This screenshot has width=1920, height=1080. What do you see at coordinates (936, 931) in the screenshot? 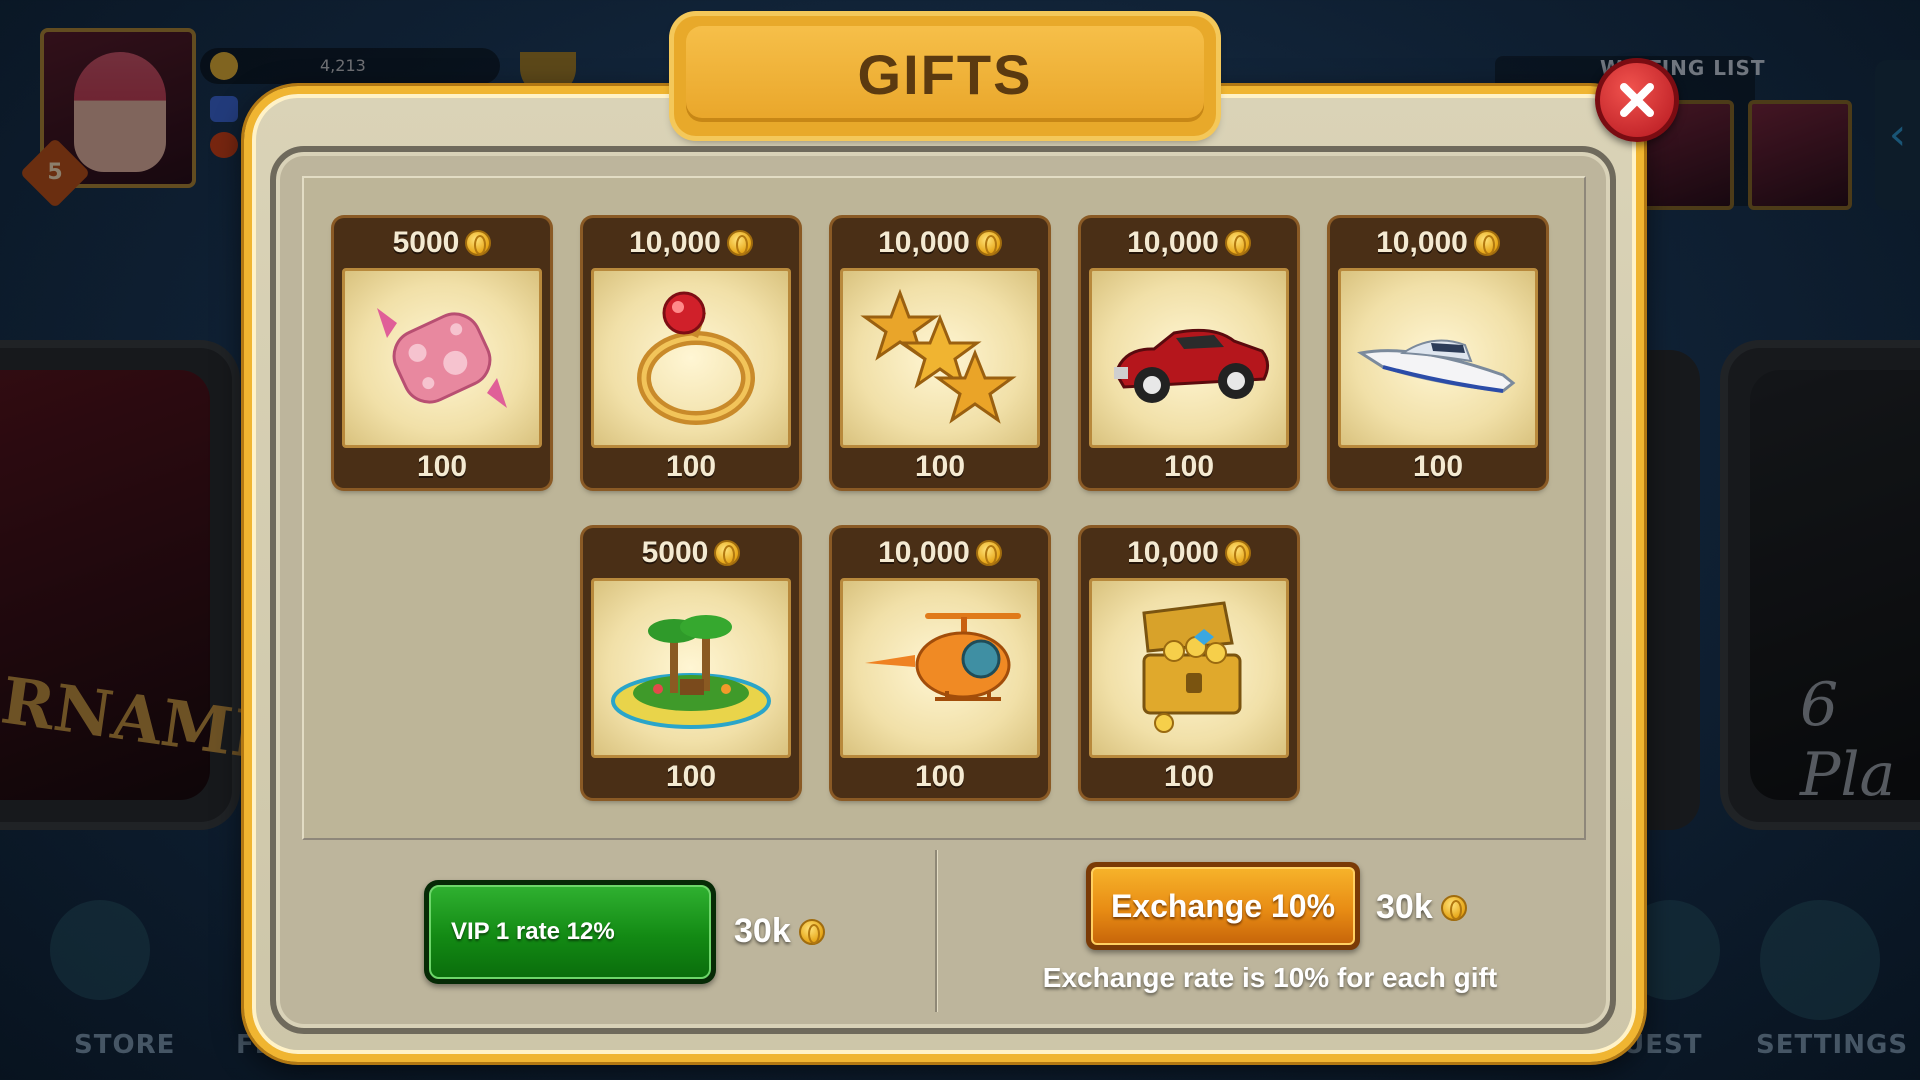
I see `footer-divider` at bounding box center [936, 931].